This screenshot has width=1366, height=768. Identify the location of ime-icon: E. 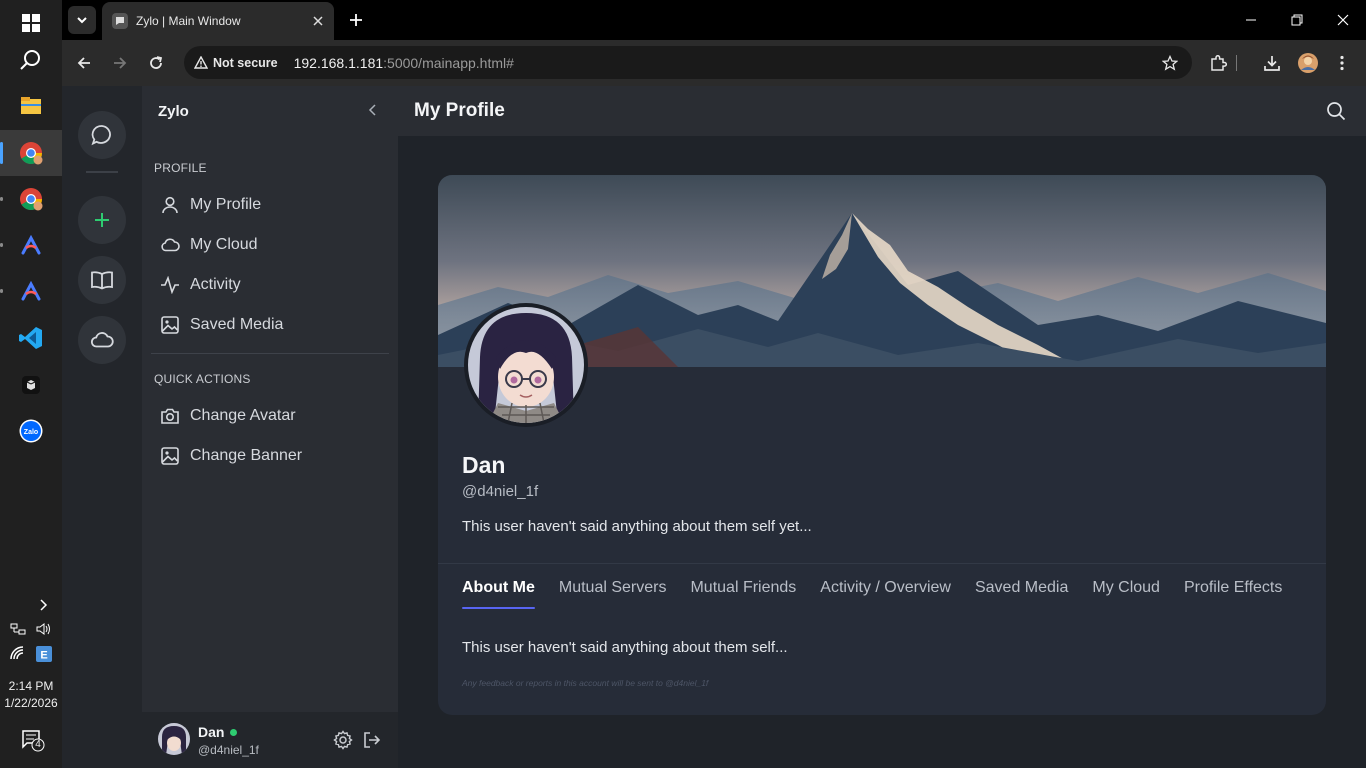
(44, 654).